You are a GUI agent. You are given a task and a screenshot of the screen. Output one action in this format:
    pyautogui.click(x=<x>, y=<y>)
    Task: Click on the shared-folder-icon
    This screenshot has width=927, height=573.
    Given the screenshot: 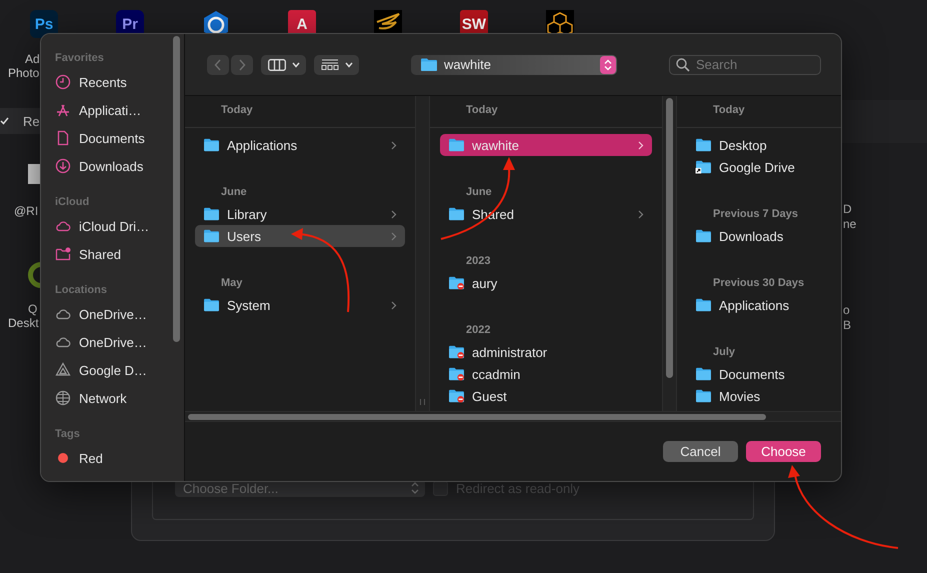 What is the action you would take?
    pyautogui.click(x=63, y=254)
    